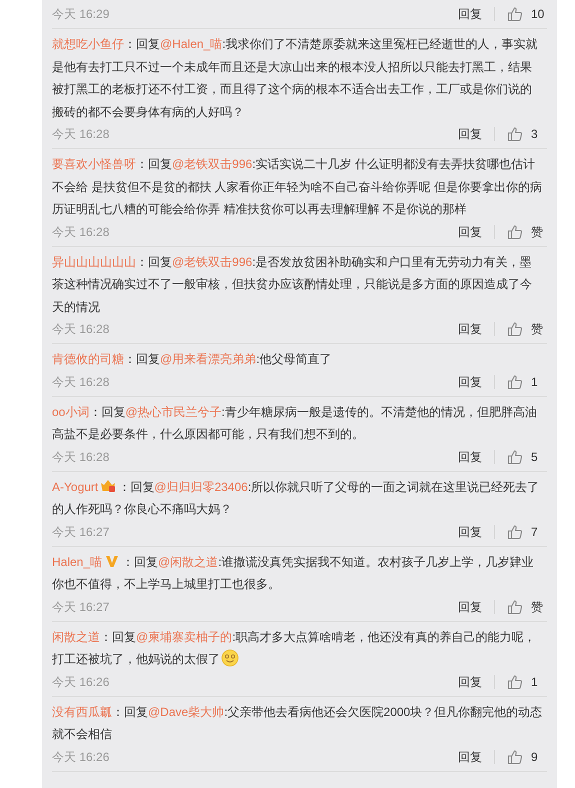 Image resolution: width=575 pixels, height=788 pixels. I want to click on mention-link: @闲散之道, so click(188, 561).